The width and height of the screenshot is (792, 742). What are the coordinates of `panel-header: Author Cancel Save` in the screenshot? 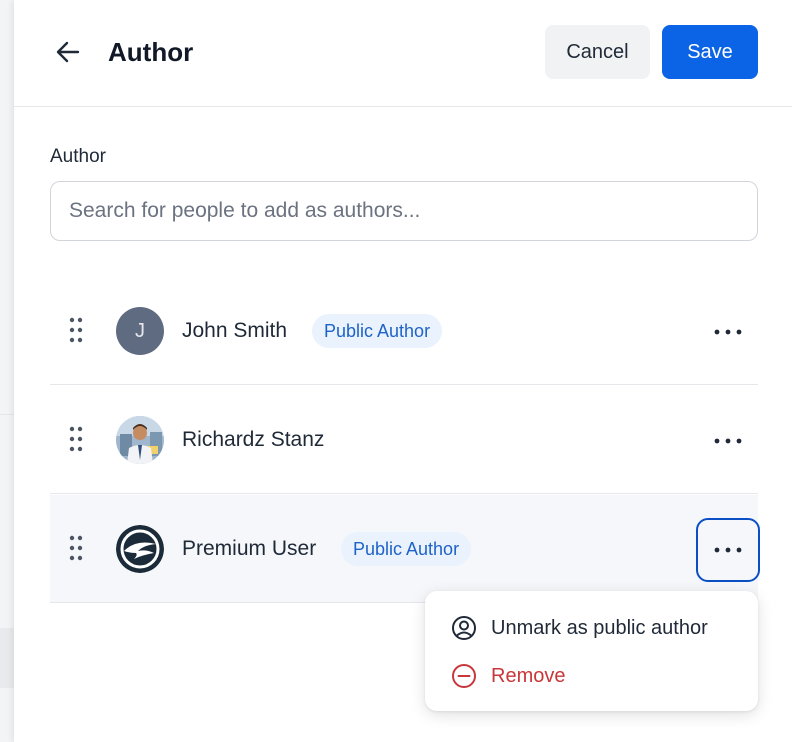 It's located at (403, 53).